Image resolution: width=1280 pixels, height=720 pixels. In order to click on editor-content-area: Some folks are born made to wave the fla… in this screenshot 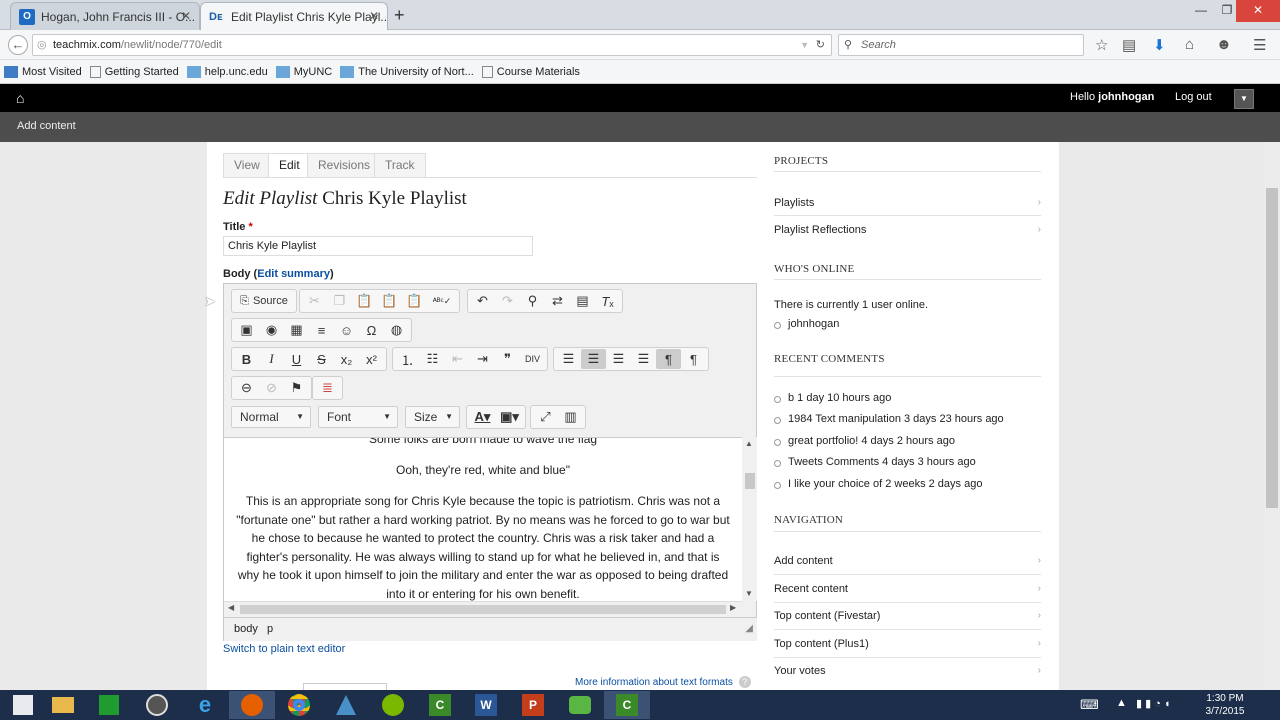, I will do `click(483, 519)`.